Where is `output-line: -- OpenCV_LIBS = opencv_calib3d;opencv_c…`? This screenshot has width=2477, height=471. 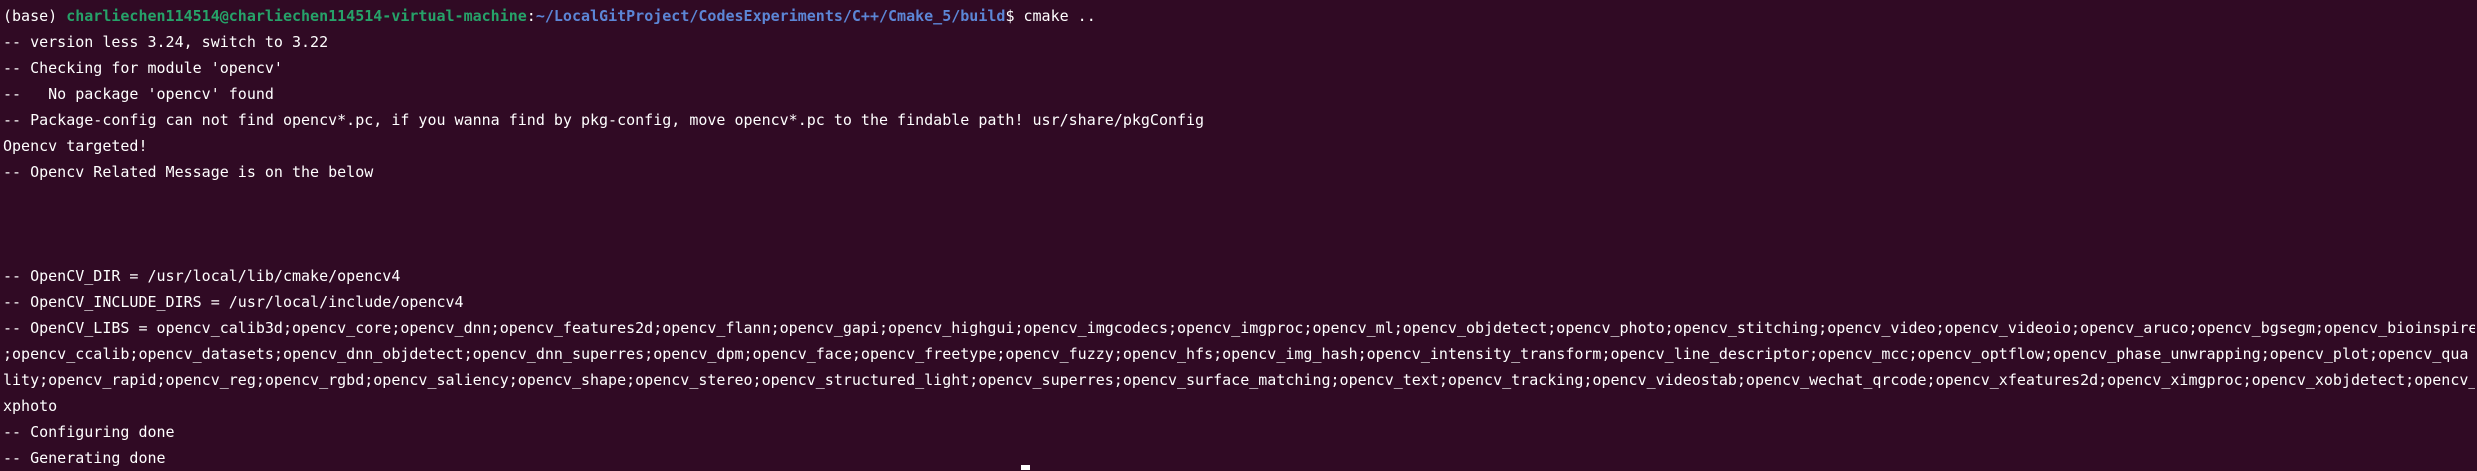
output-line: -- OpenCV_LIBS = opencv_calib3d;opencv_c… is located at coordinates (1239, 328).